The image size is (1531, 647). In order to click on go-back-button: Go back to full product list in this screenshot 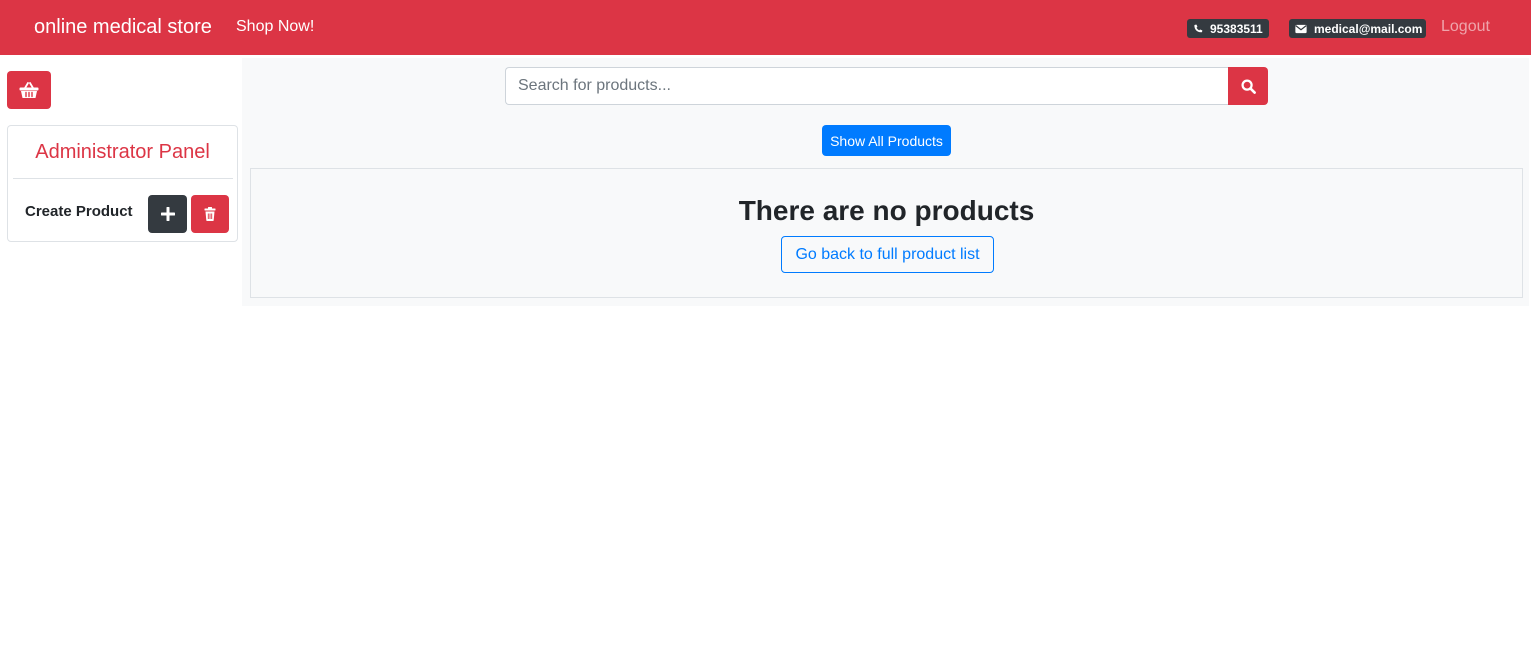, I will do `click(887, 254)`.